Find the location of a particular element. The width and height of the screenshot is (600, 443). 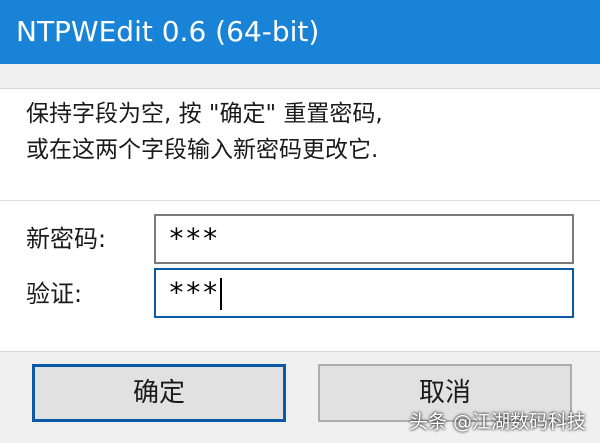

verify-password-value: *** is located at coordinates (193, 292).